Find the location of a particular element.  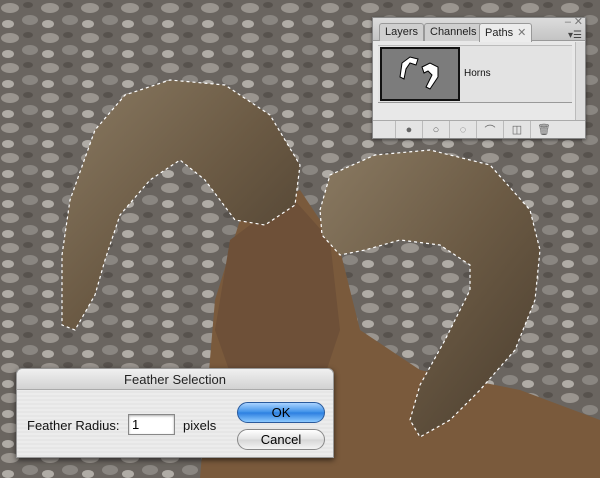

close-tab-icon: ✕ is located at coordinates (521, 33).